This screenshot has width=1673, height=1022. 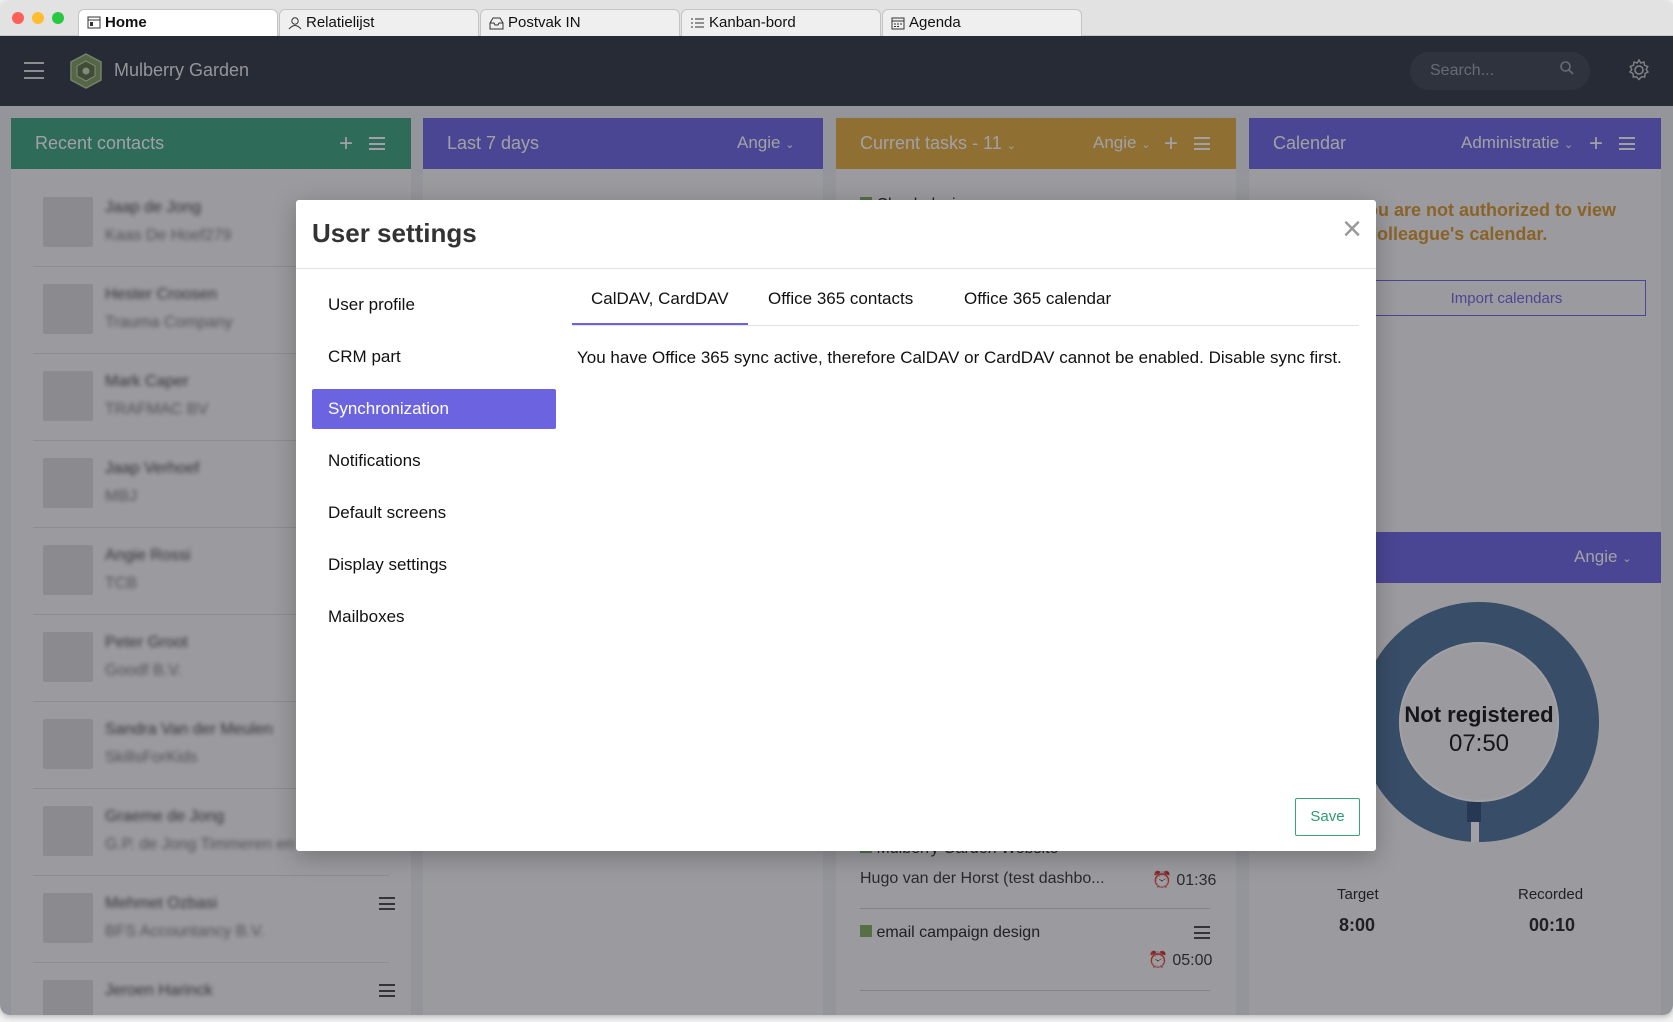 What do you see at coordinates (434, 565) in the screenshot?
I see `nav-display-settings: Display settings` at bounding box center [434, 565].